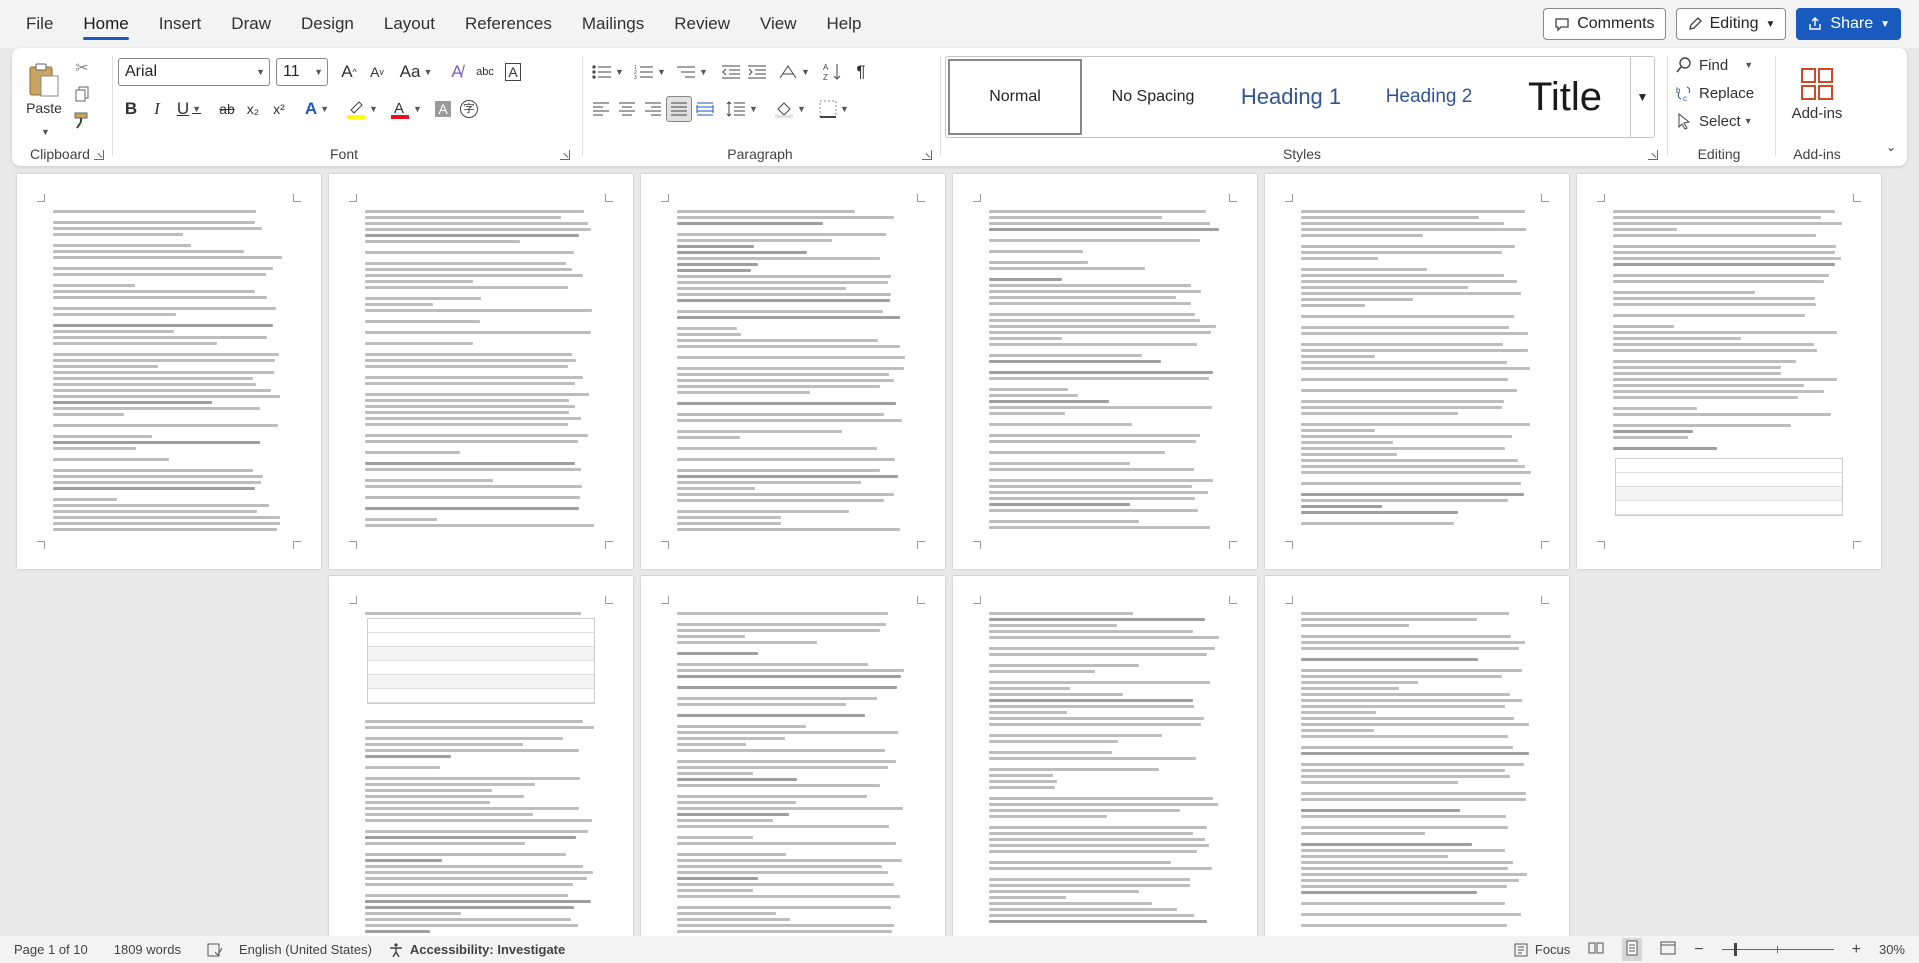 The height and width of the screenshot is (963, 1919). I want to click on read-mode-icon, so click(1596, 949).